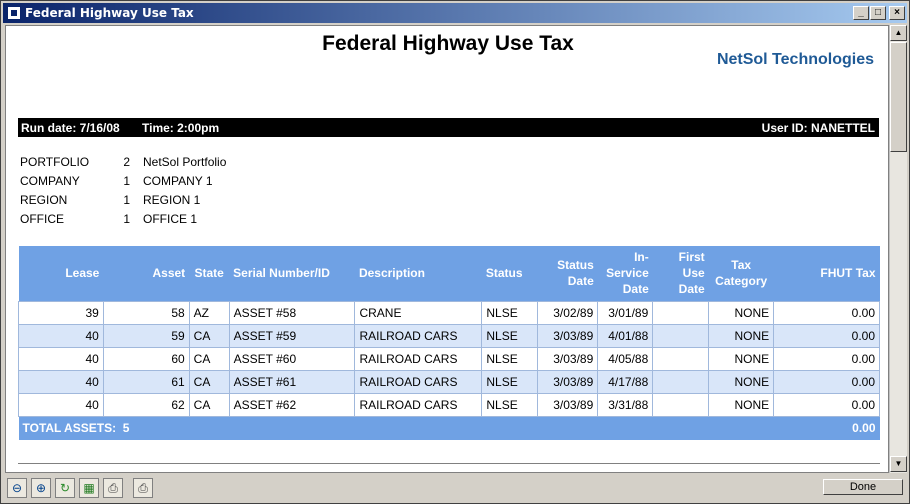 This screenshot has width=910, height=504. What do you see at coordinates (146, 335) in the screenshot?
I see `cell-asset: 59` at bounding box center [146, 335].